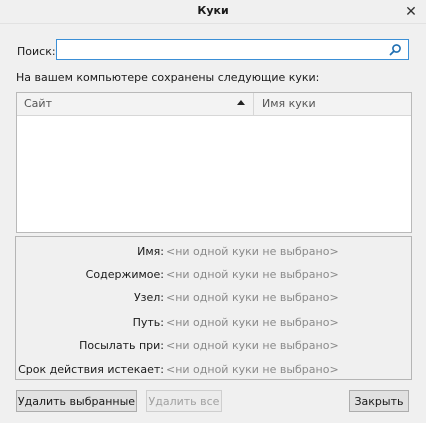 The height and width of the screenshot is (423, 426). I want to click on detail-row-send-for: Посылать при: <ни одной куки не выбрано>, so click(213, 347).